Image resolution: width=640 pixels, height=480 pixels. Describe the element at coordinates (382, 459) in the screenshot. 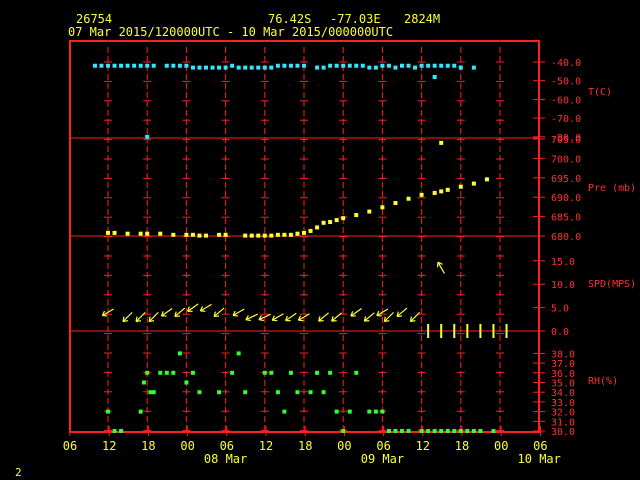

I see `day-label: 09 Mar` at that location.